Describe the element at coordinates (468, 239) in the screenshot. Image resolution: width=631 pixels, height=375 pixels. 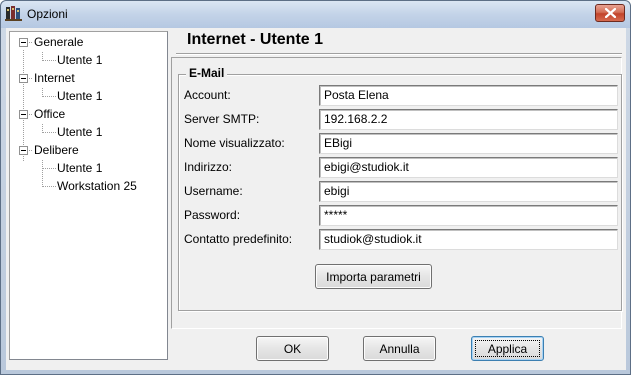
I see `default-contact-field: studiok@studiok.it` at that location.